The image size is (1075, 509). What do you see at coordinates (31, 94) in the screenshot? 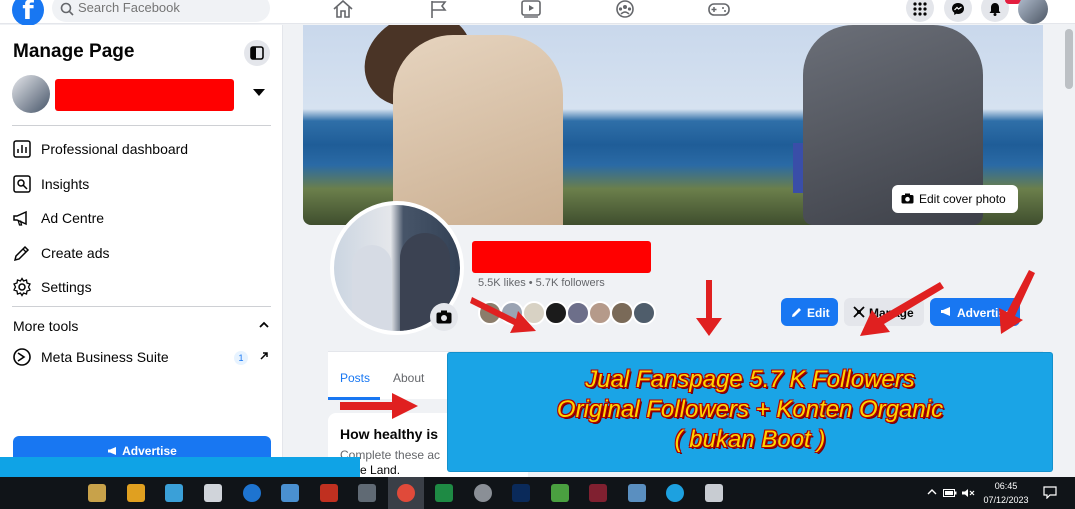
I see `page-avatar` at bounding box center [31, 94].